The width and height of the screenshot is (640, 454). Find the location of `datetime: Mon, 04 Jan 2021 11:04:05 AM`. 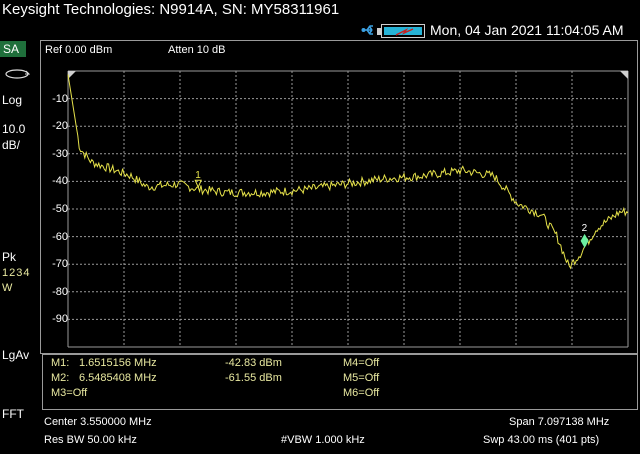

datetime: Mon, 04 Jan 2021 11:04:05 AM is located at coordinates (527, 30).